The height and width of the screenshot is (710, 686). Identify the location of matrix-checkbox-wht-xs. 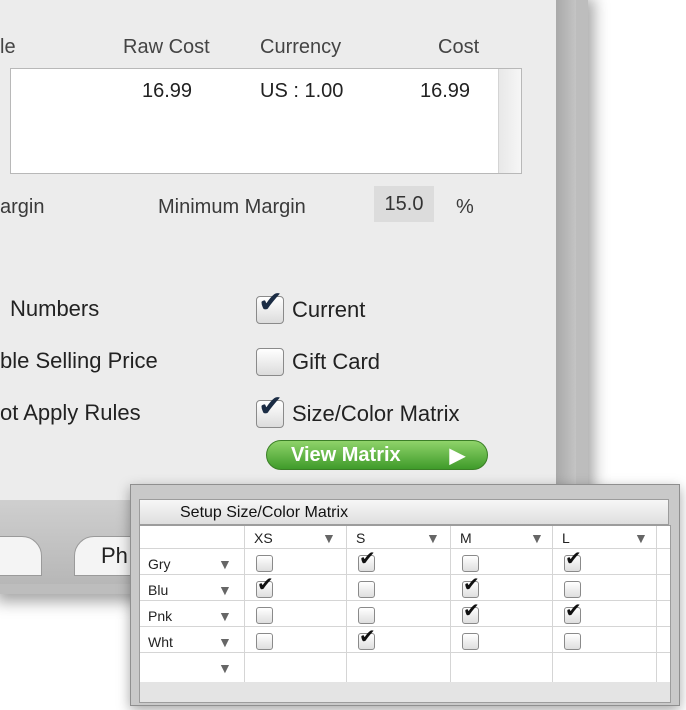
(264, 641).